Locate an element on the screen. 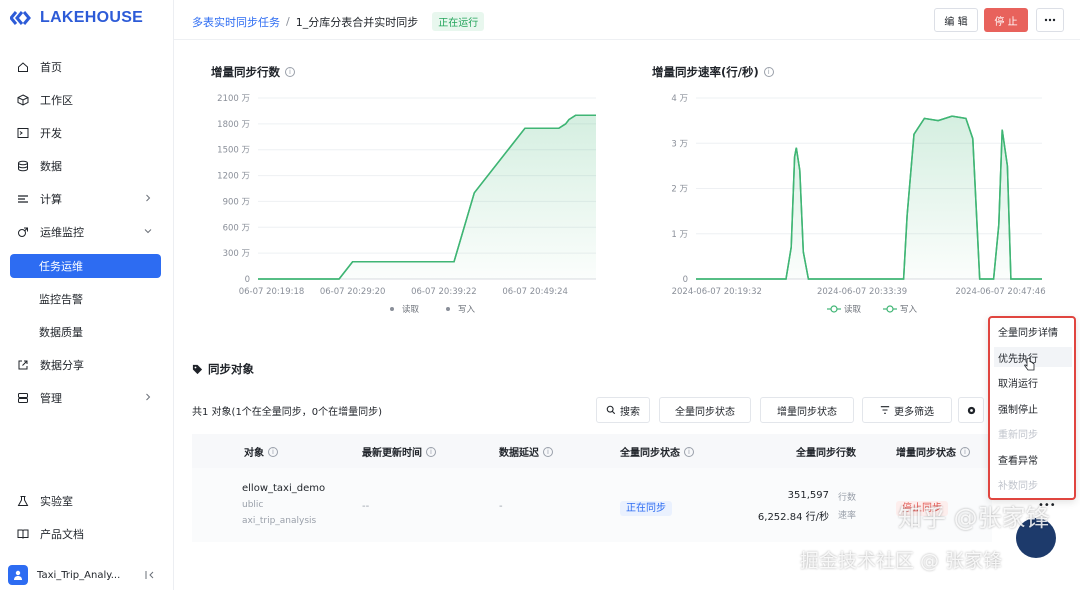 The width and height of the screenshot is (1080, 590). sidebar-sub-label: 监控告警 is located at coordinates (61, 299).